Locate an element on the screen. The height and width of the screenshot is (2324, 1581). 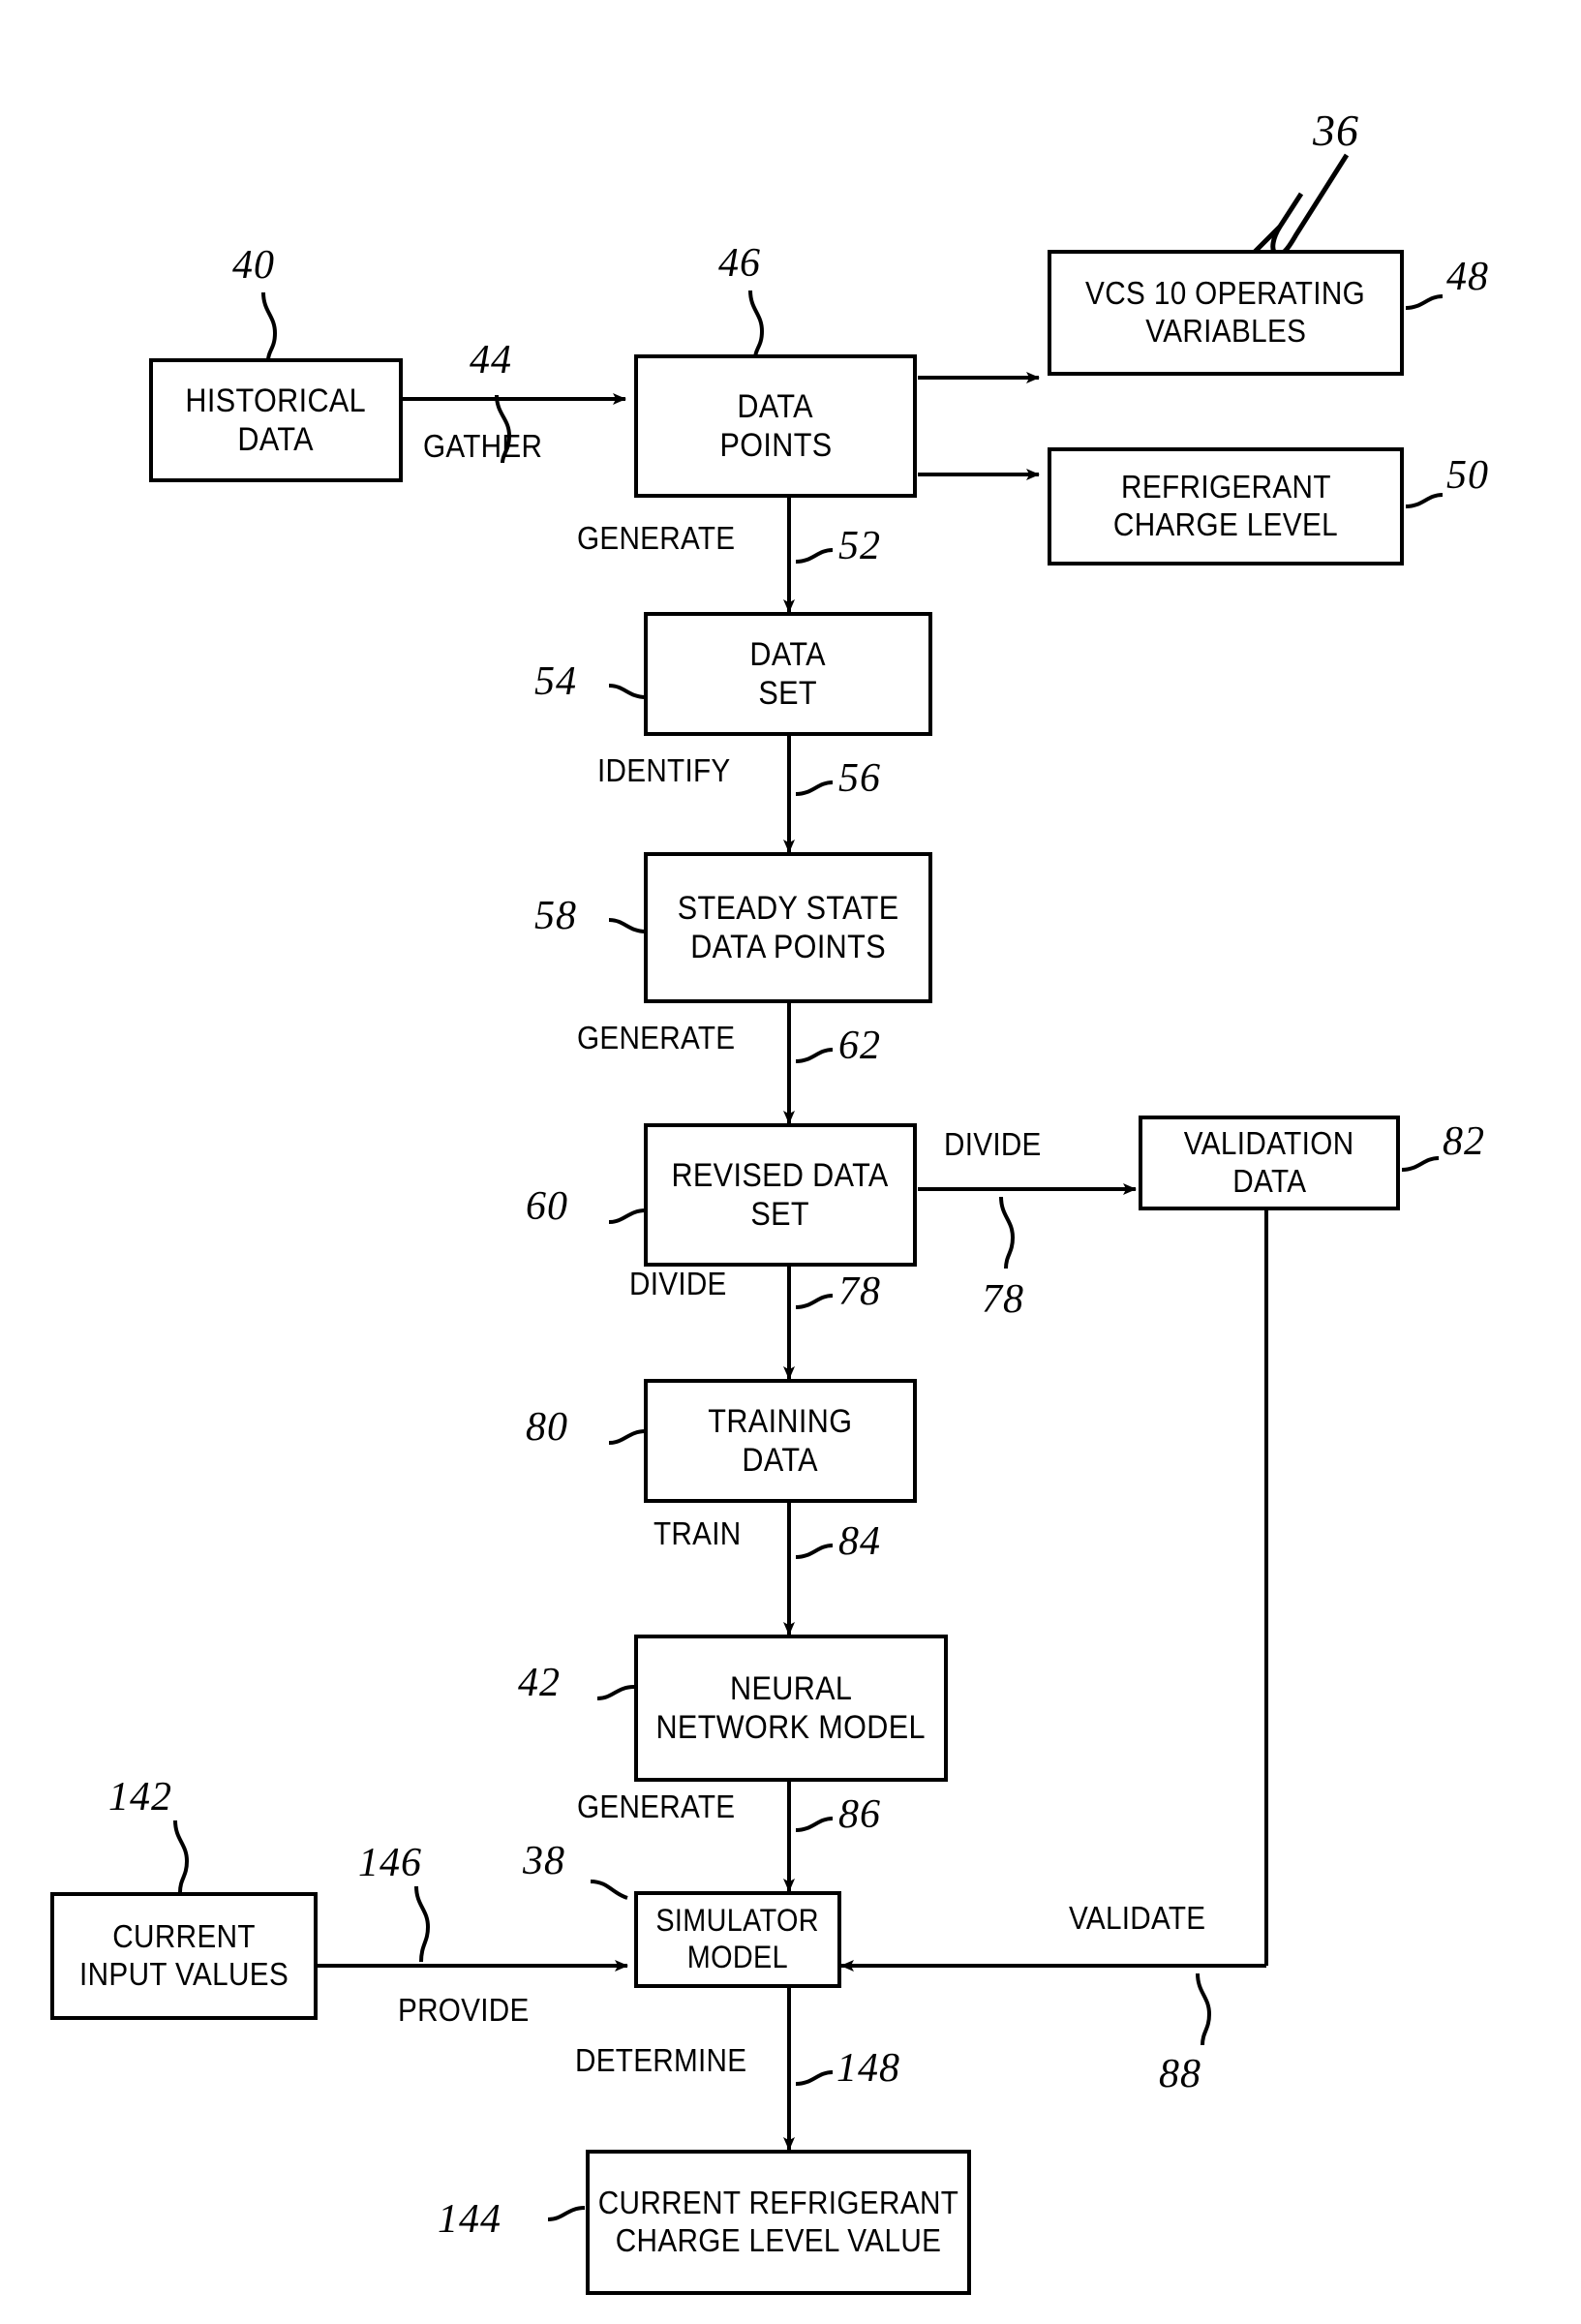
edge-label-generate-simulator: GENERATE is located at coordinates (656, 1807).